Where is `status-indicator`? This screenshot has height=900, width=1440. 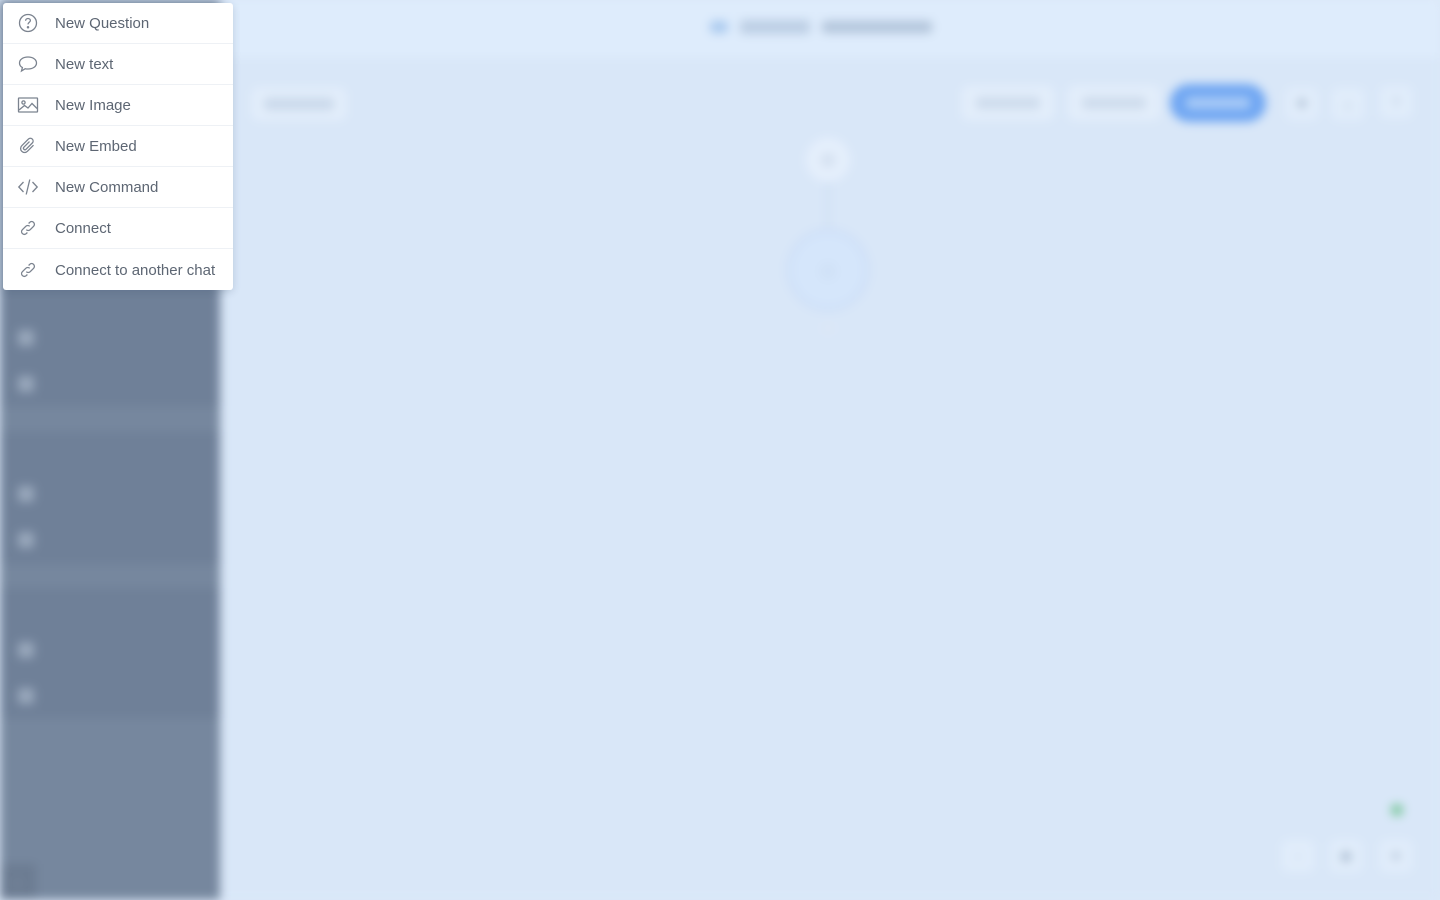
status-indicator is located at coordinates (1397, 810).